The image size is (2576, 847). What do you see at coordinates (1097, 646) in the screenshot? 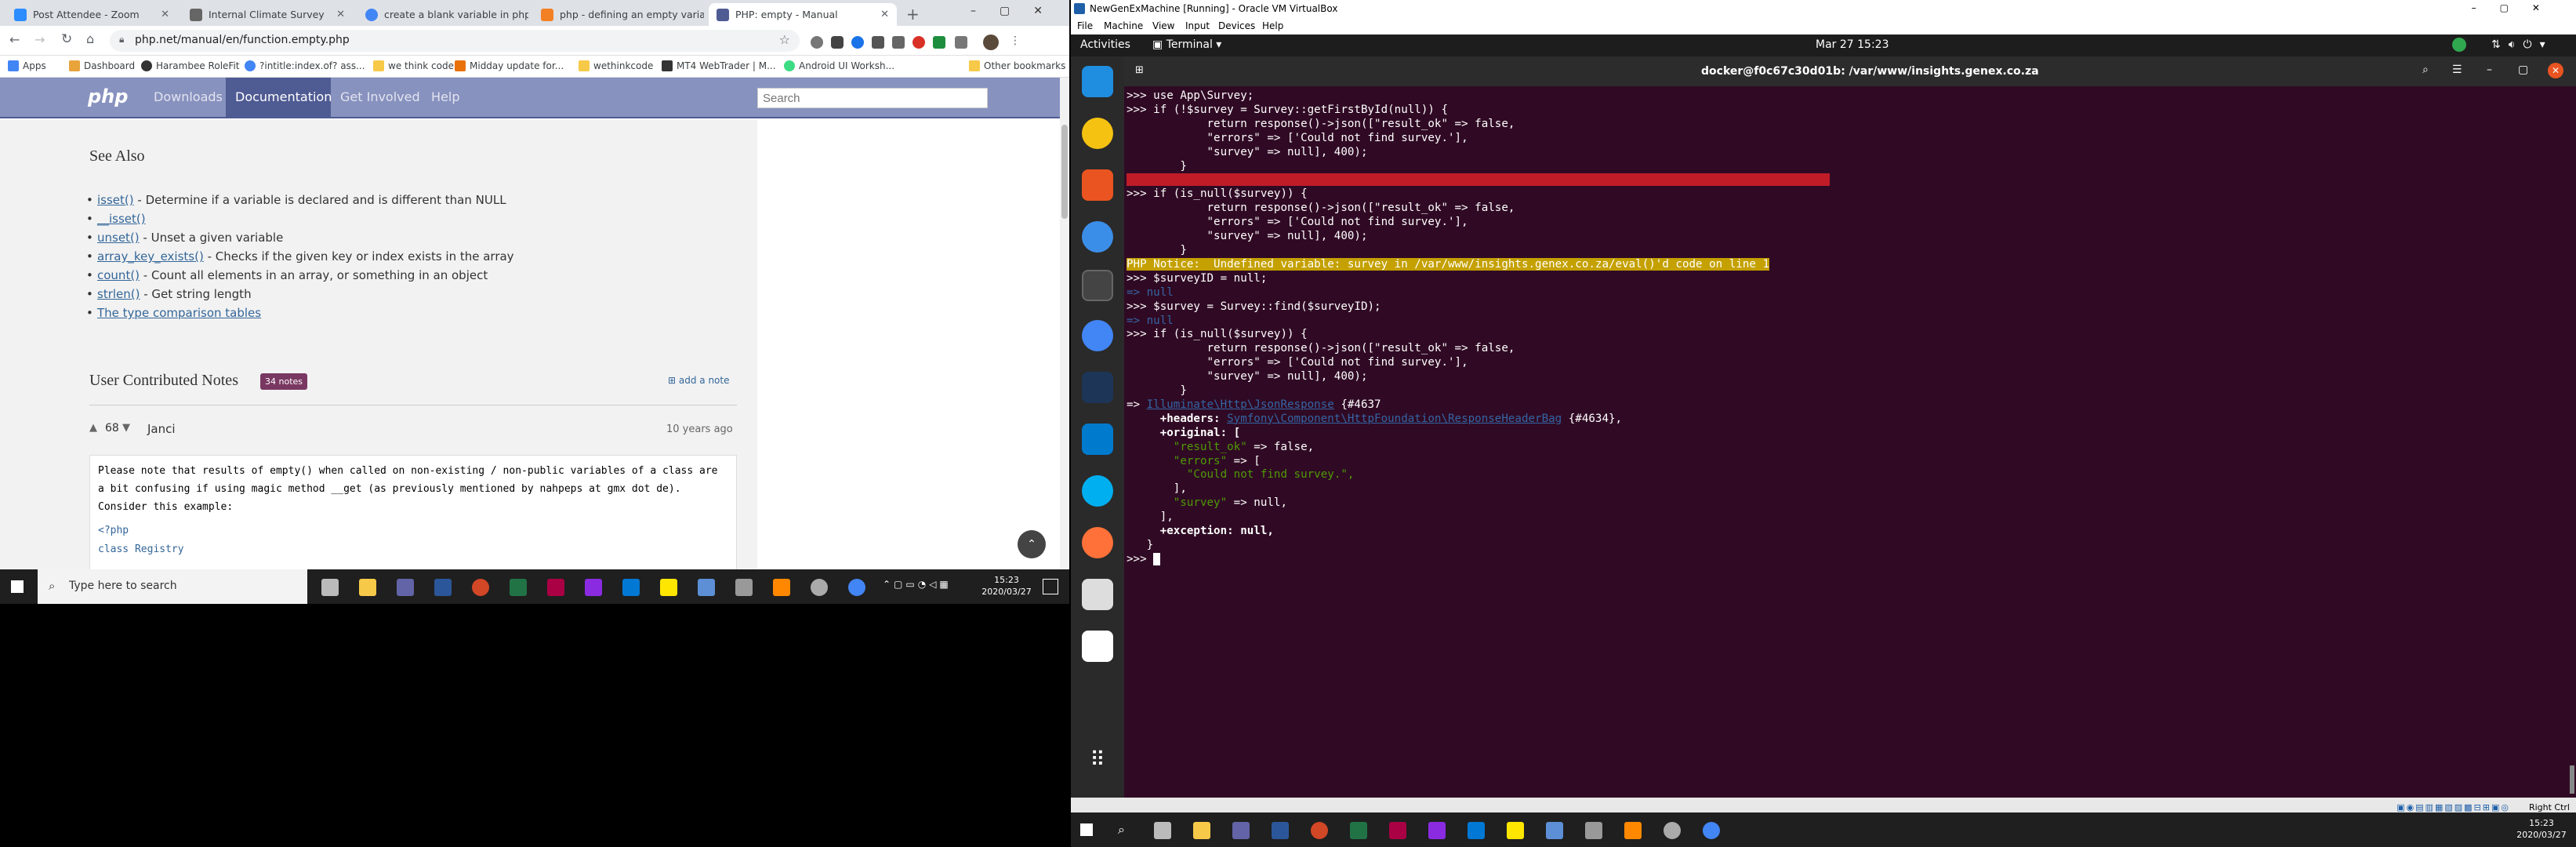
I see `text-editor-icon` at bounding box center [1097, 646].